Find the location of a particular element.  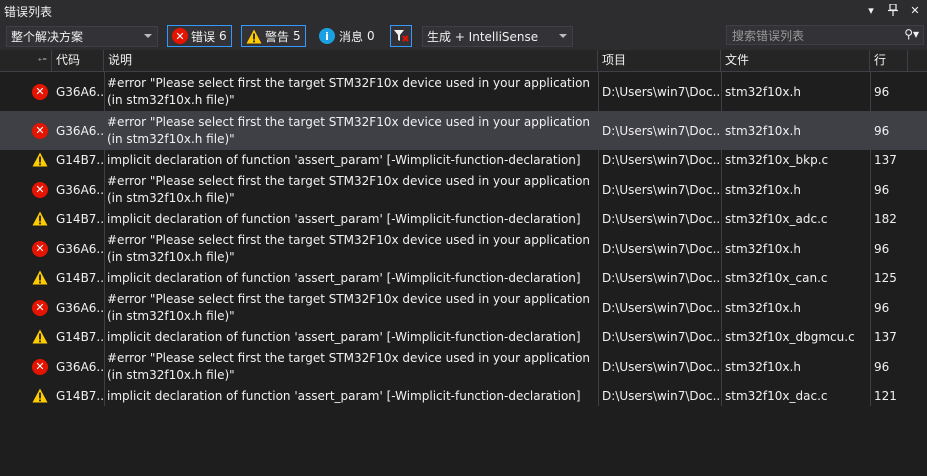

errors-filter-button: ✕ 错误 6 is located at coordinates (199, 36).